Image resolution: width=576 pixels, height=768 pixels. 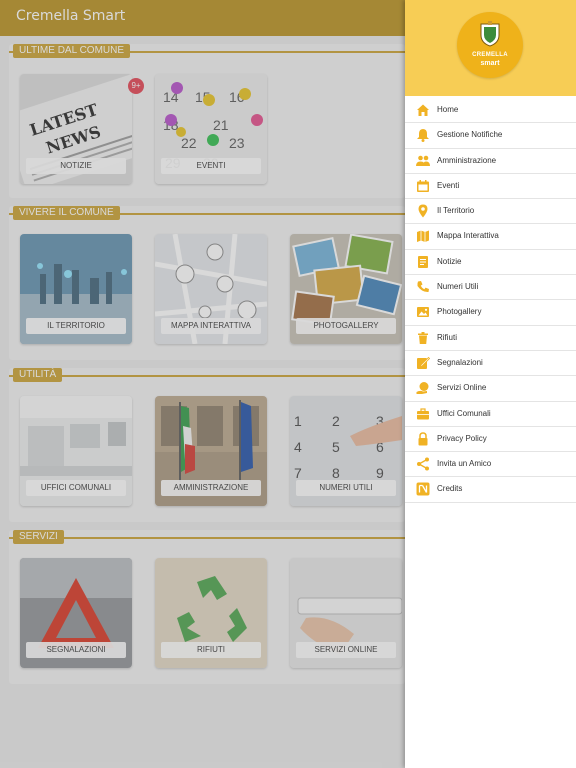 What do you see at coordinates (490, 55) in the screenshot?
I see `logo-line1: CREMELLA` at bounding box center [490, 55].